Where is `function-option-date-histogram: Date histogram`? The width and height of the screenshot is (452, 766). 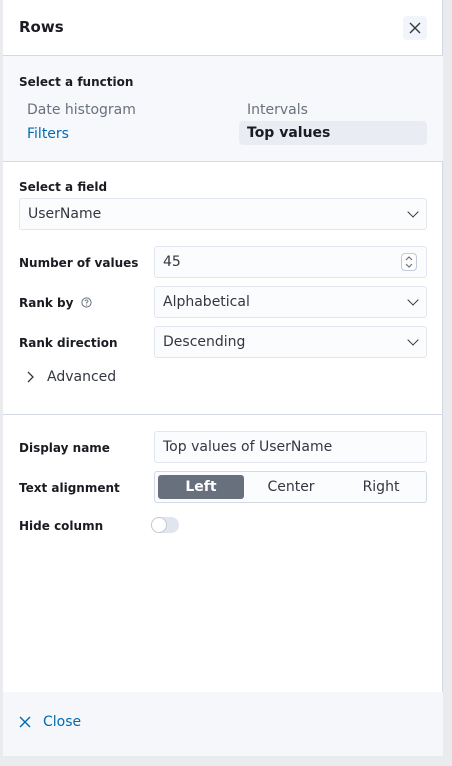
function-option-date-histogram: Date histogram is located at coordinates (81, 110).